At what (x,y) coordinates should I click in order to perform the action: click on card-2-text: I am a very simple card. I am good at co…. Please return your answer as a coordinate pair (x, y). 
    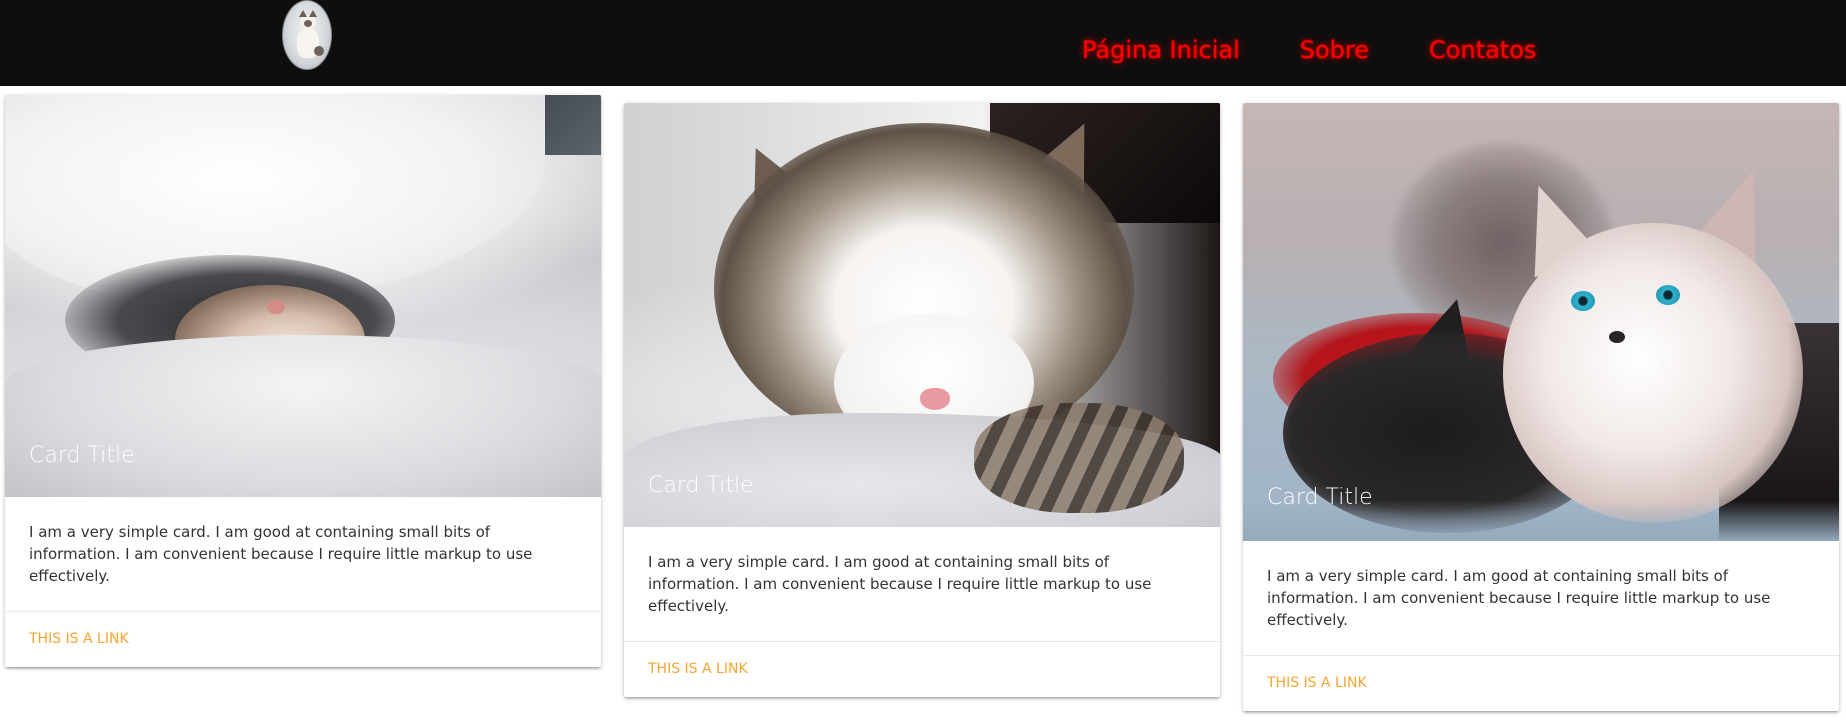
    Looking at the image, I should click on (900, 584).